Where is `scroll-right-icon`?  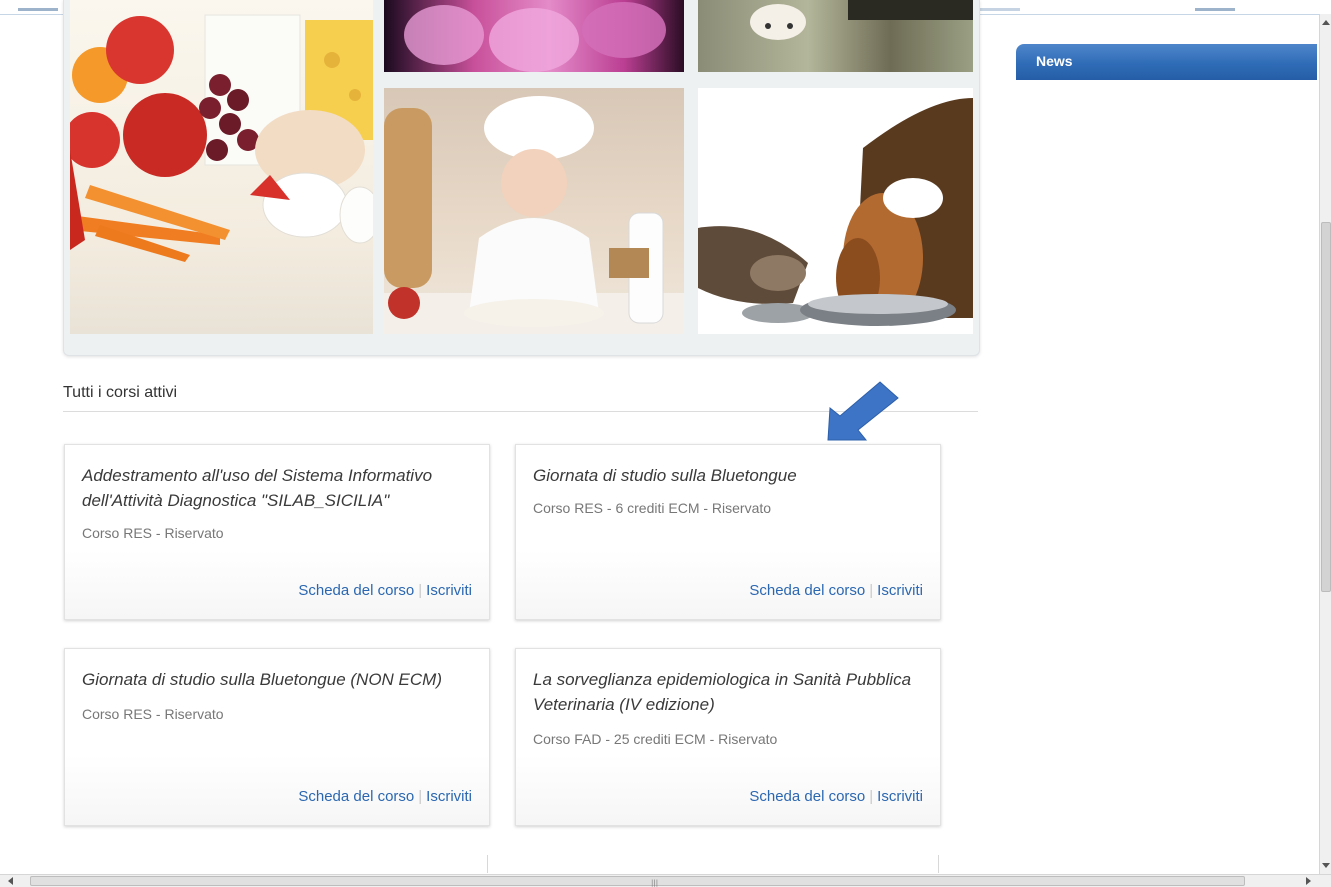
scroll-right-icon is located at coordinates (1308, 881).